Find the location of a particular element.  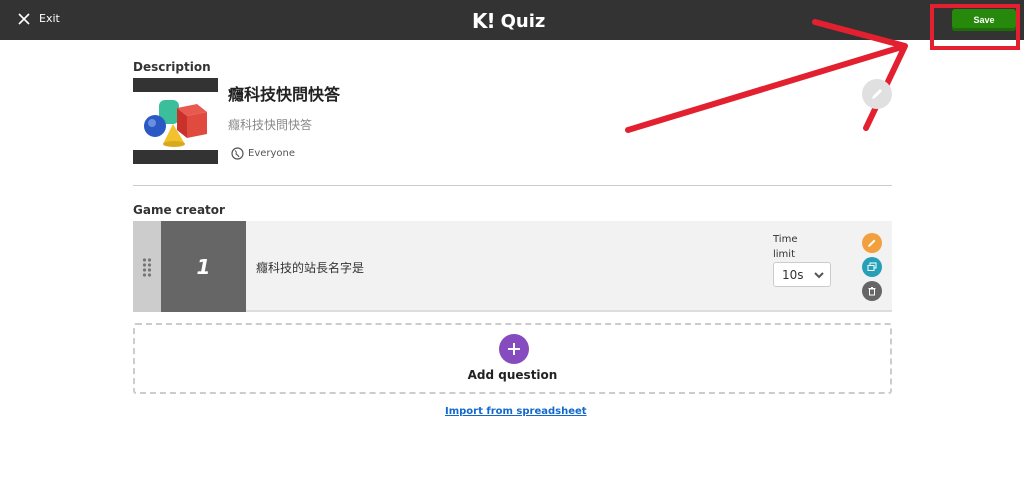

import-from-spreadsheet-link: Import from spreadsheet is located at coordinates (516, 411).